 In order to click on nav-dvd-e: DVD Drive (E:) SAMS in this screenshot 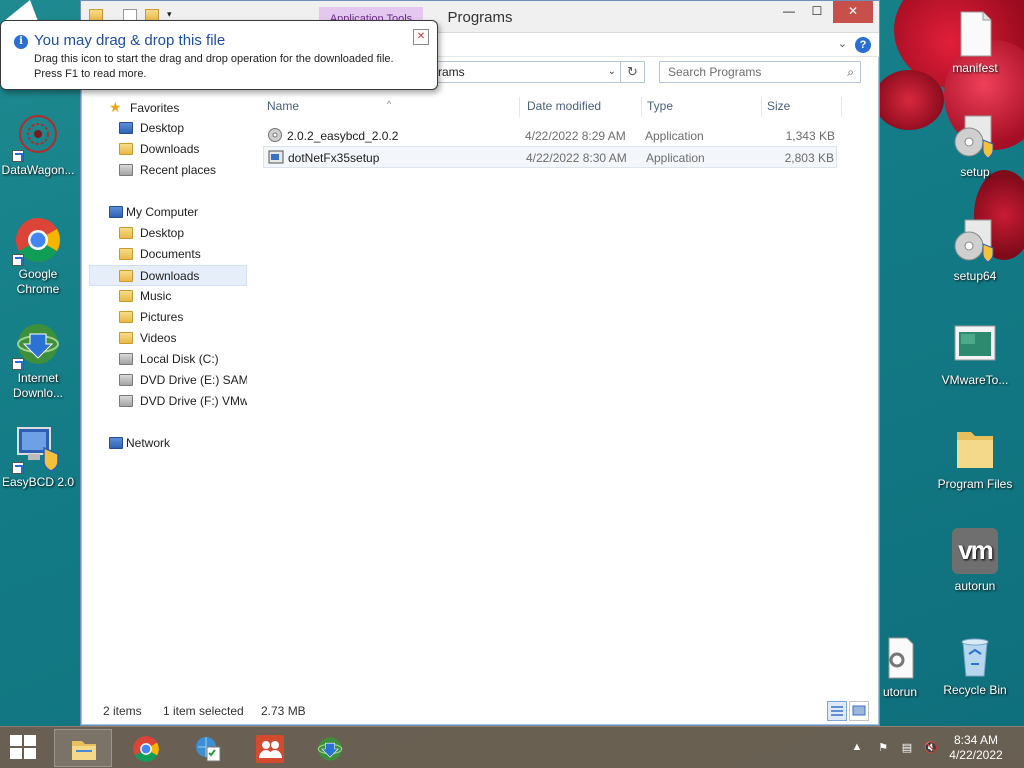, I will do `click(168, 380)`.